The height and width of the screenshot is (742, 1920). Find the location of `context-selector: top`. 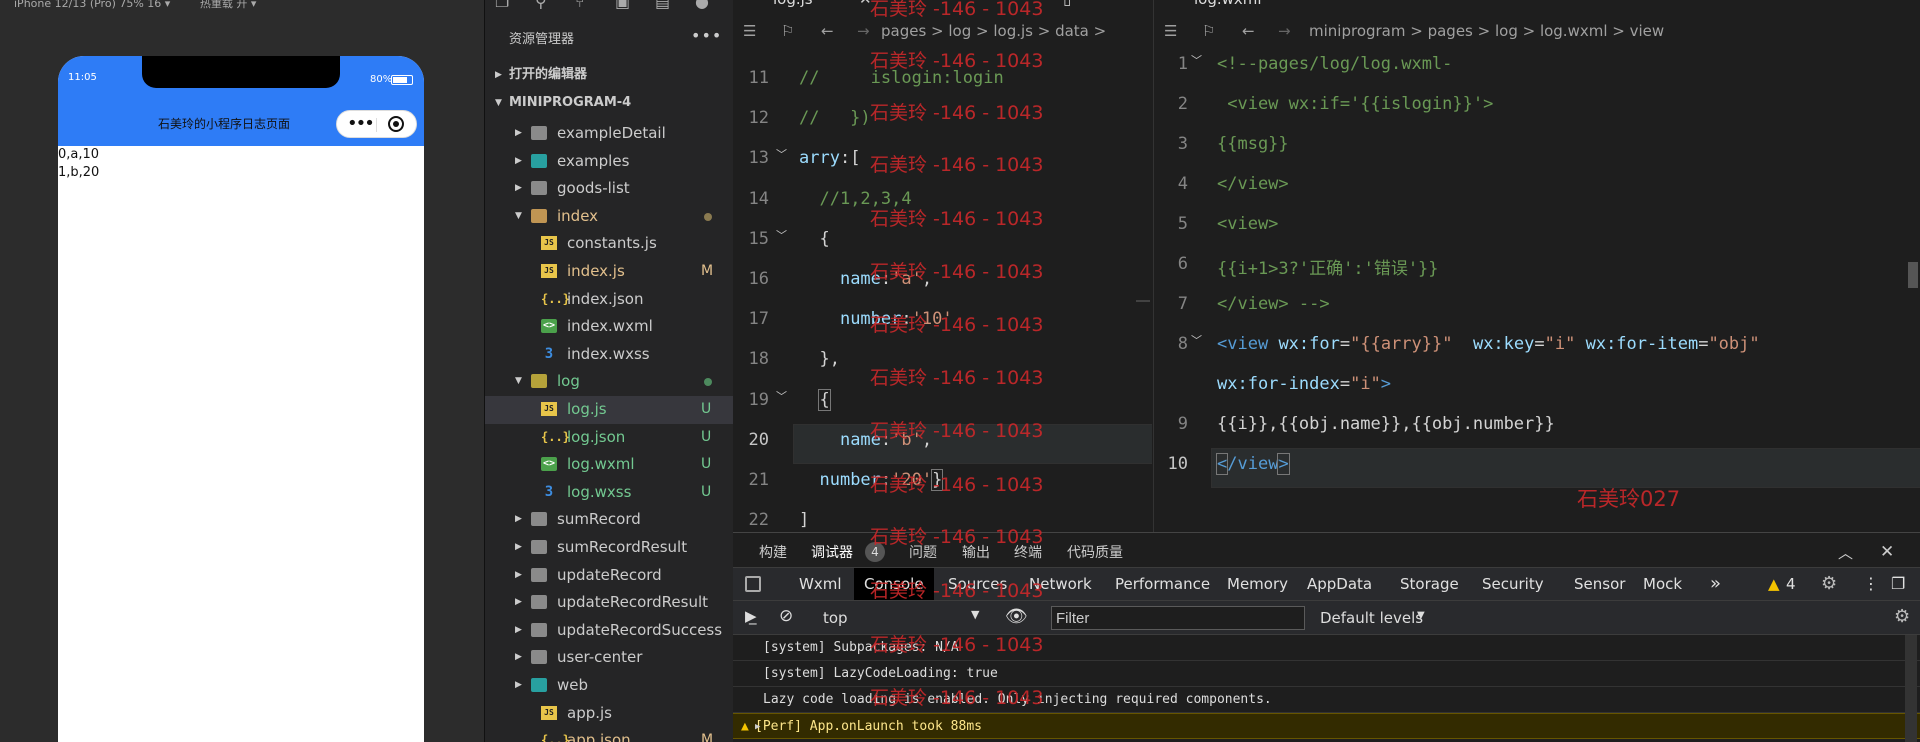

context-selector: top is located at coordinates (835, 618).